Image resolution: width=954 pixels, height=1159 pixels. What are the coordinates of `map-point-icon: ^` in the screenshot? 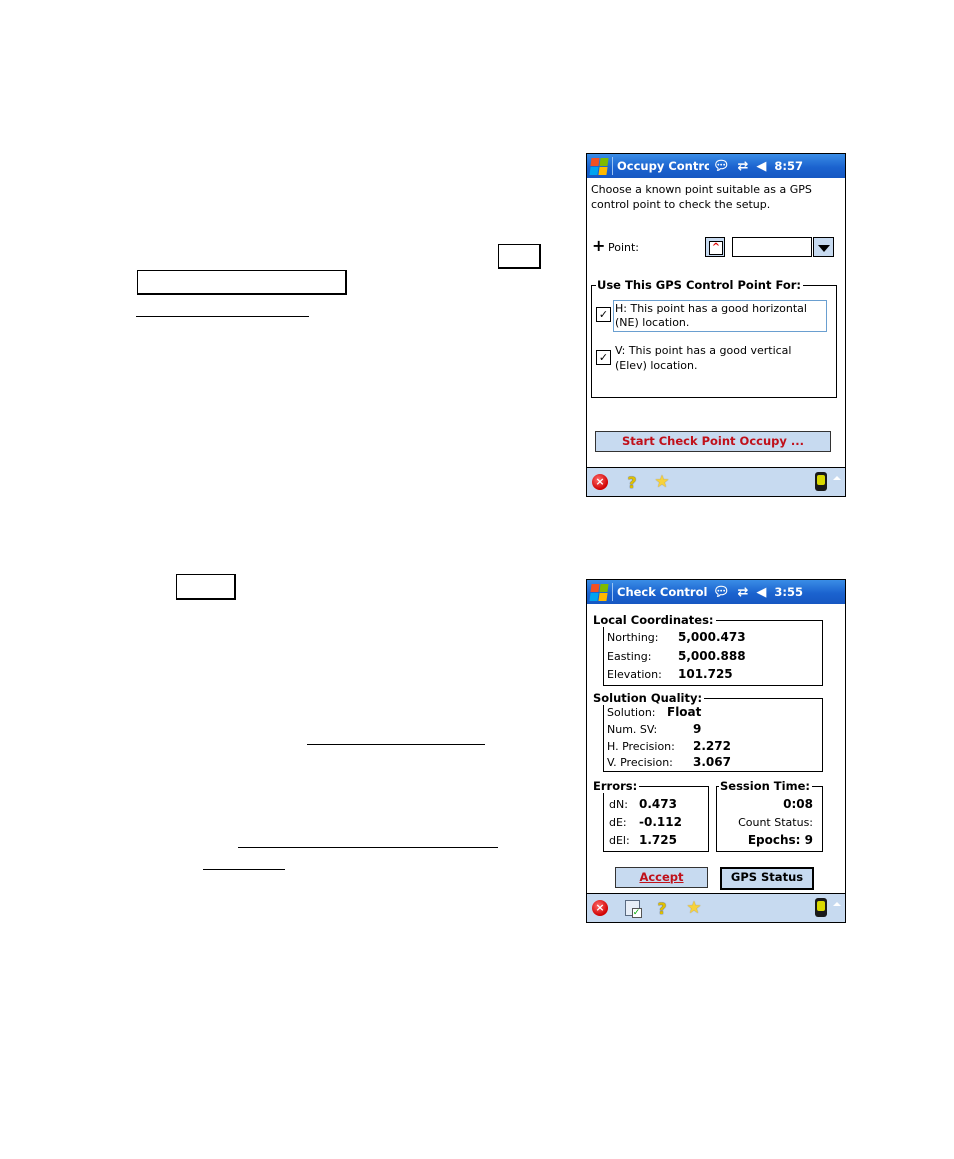 It's located at (716, 248).